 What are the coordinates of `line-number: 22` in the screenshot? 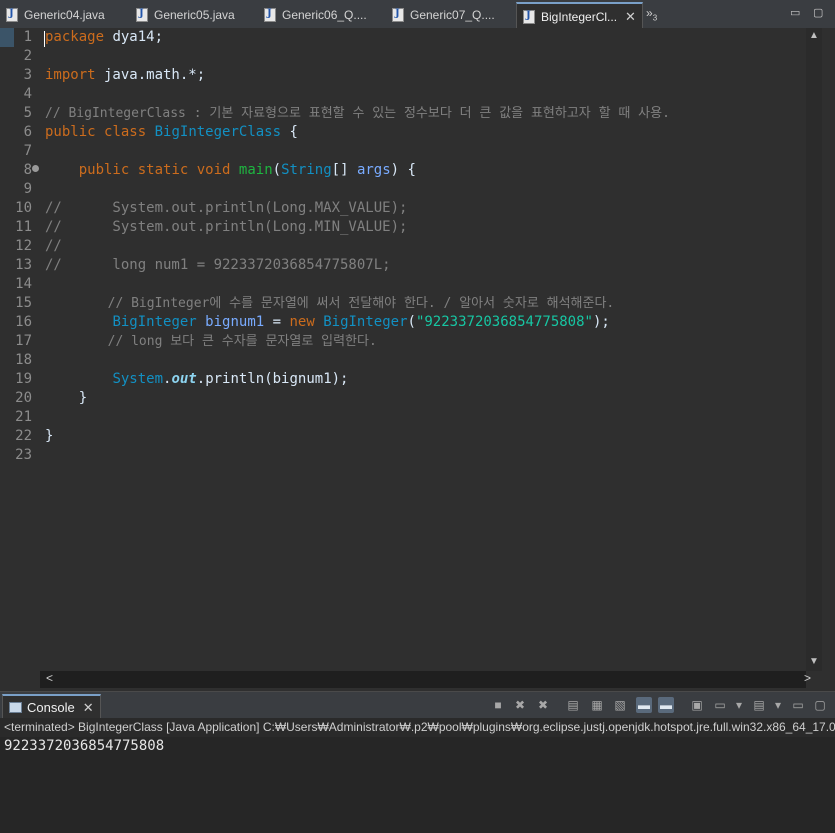 It's located at (23, 436).